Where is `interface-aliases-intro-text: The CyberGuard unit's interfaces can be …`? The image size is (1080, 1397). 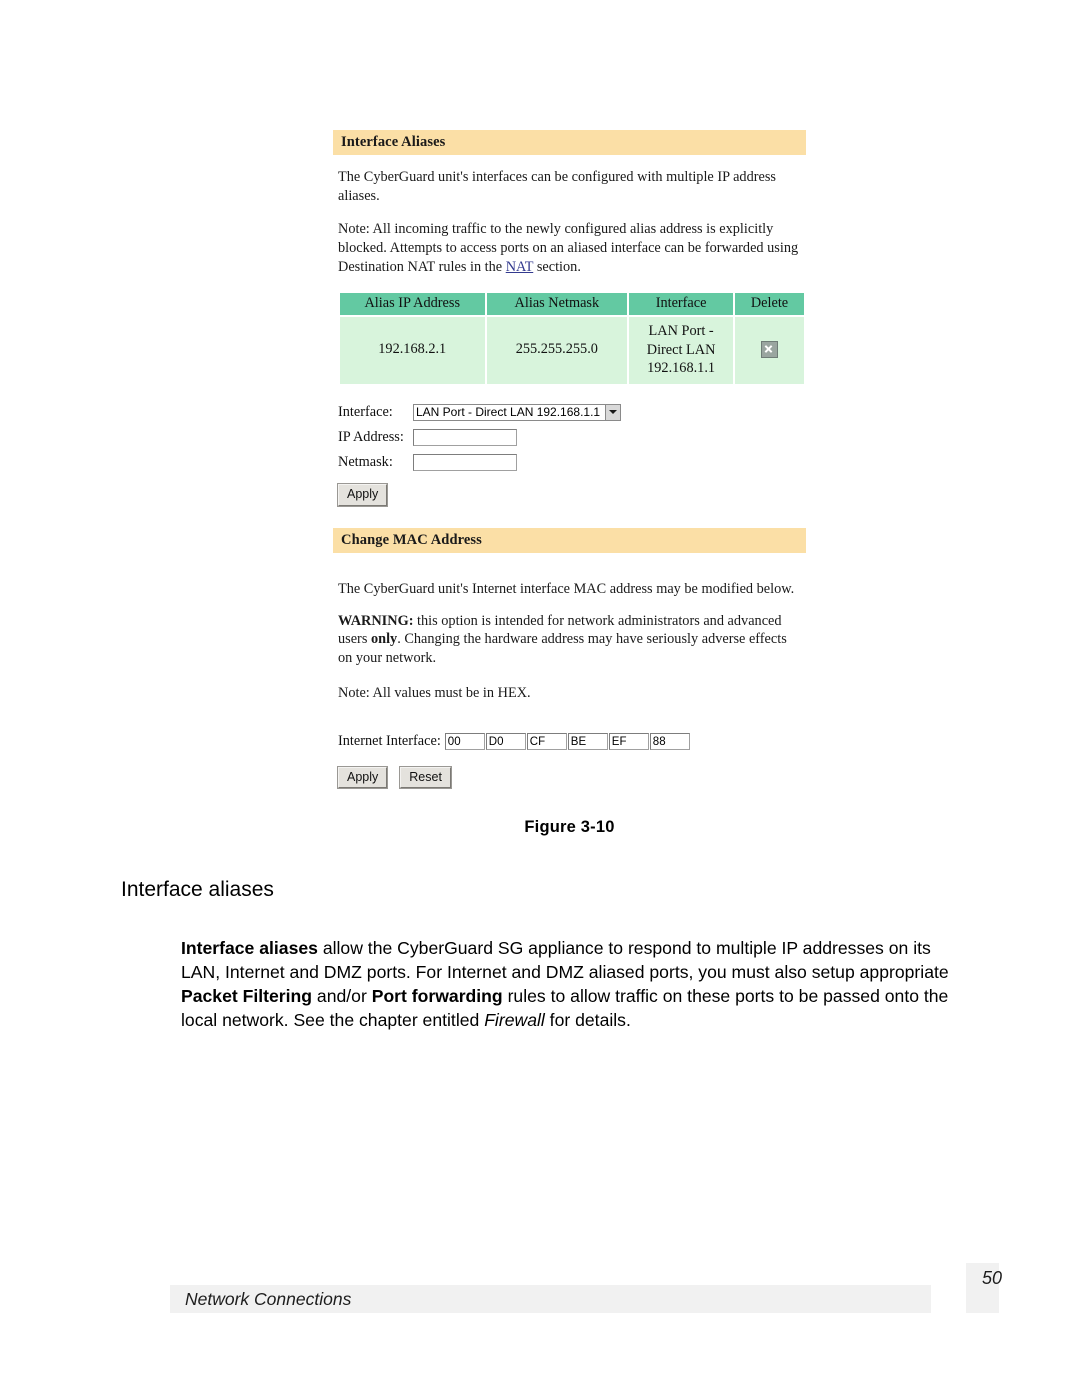
interface-aliases-intro-text: The CyberGuard unit's interfaces can be … is located at coordinates (557, 186).